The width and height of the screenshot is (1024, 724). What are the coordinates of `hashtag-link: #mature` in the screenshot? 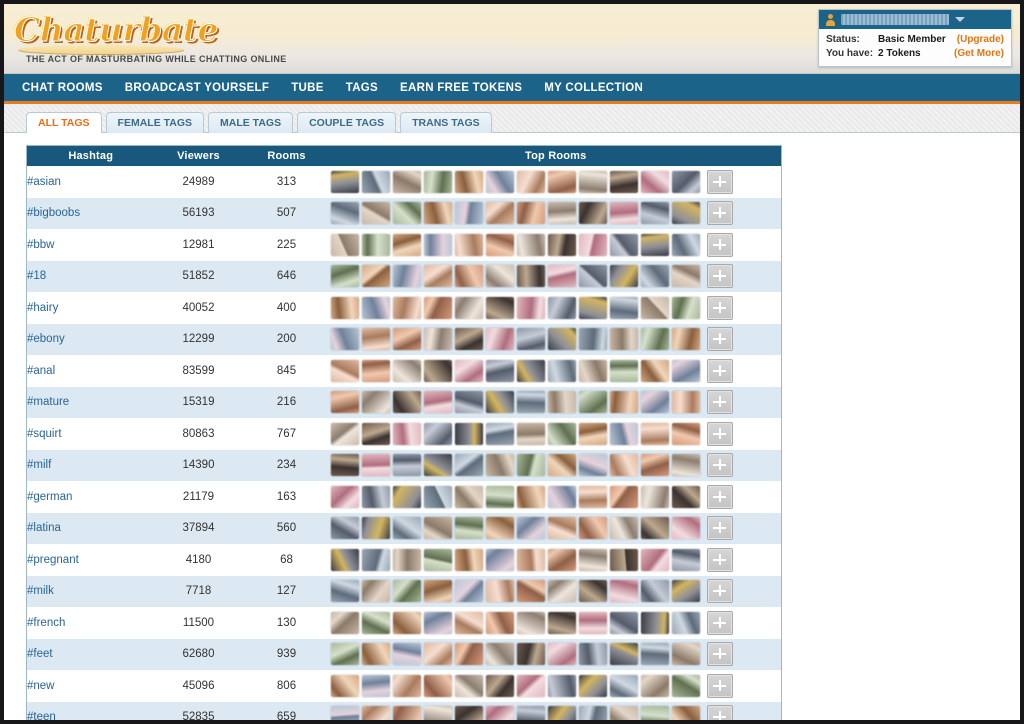 It's located at (91, 403).